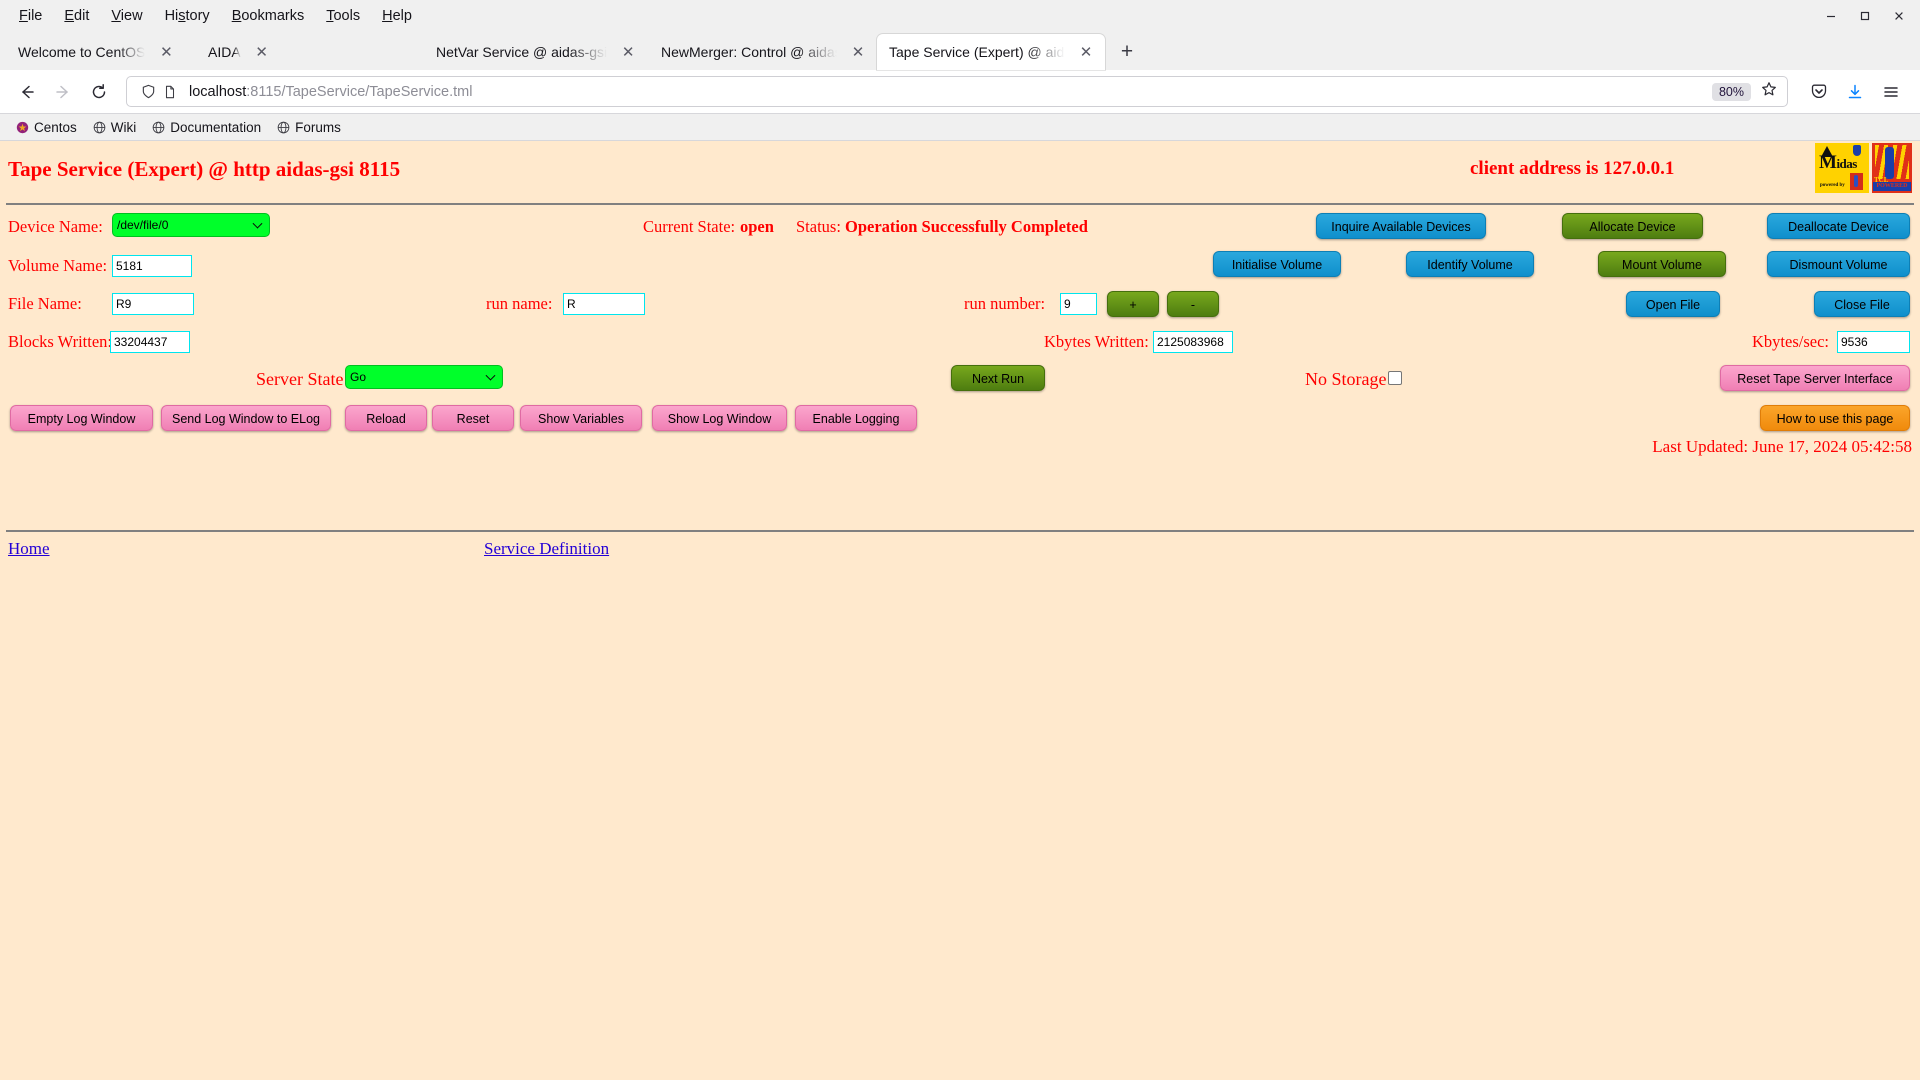 This screenshot has height=1080, width=1920. Describe the element at coordinates (1005, 303) in the screenshot. I see `run-number-label: run number:` at that location.